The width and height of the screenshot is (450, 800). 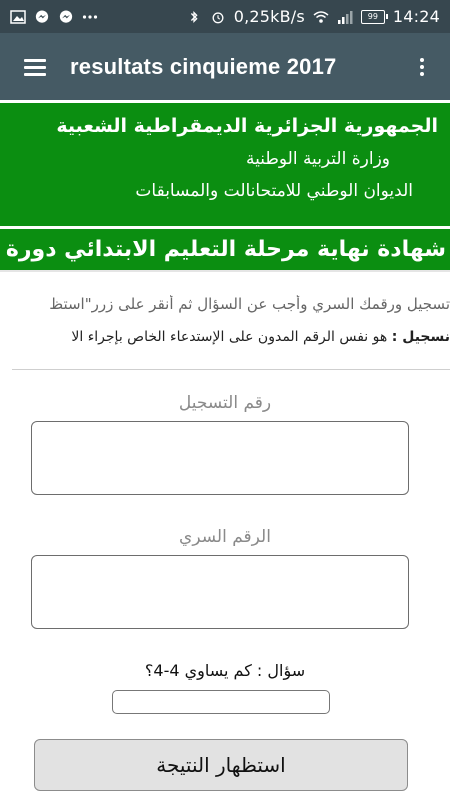 What do you see at coordinates (221, 702) in the screenshot?
I see `captcha-answer-input` at bounding box center [221, 702].